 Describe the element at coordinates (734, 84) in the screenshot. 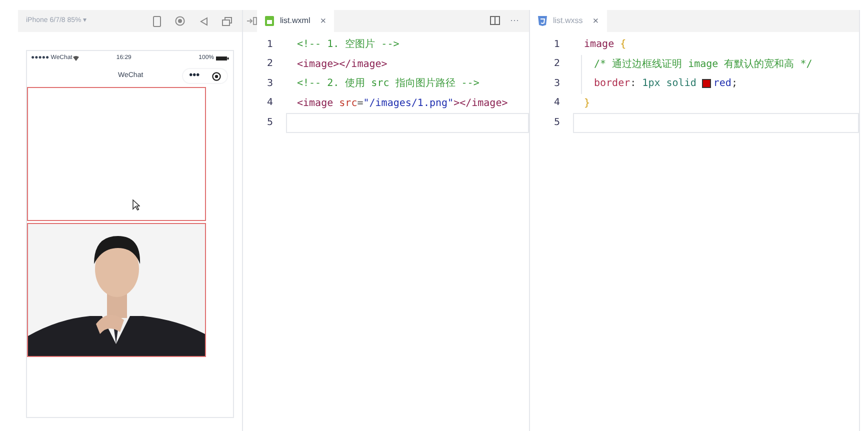

I see `code-token: ;` at that location.